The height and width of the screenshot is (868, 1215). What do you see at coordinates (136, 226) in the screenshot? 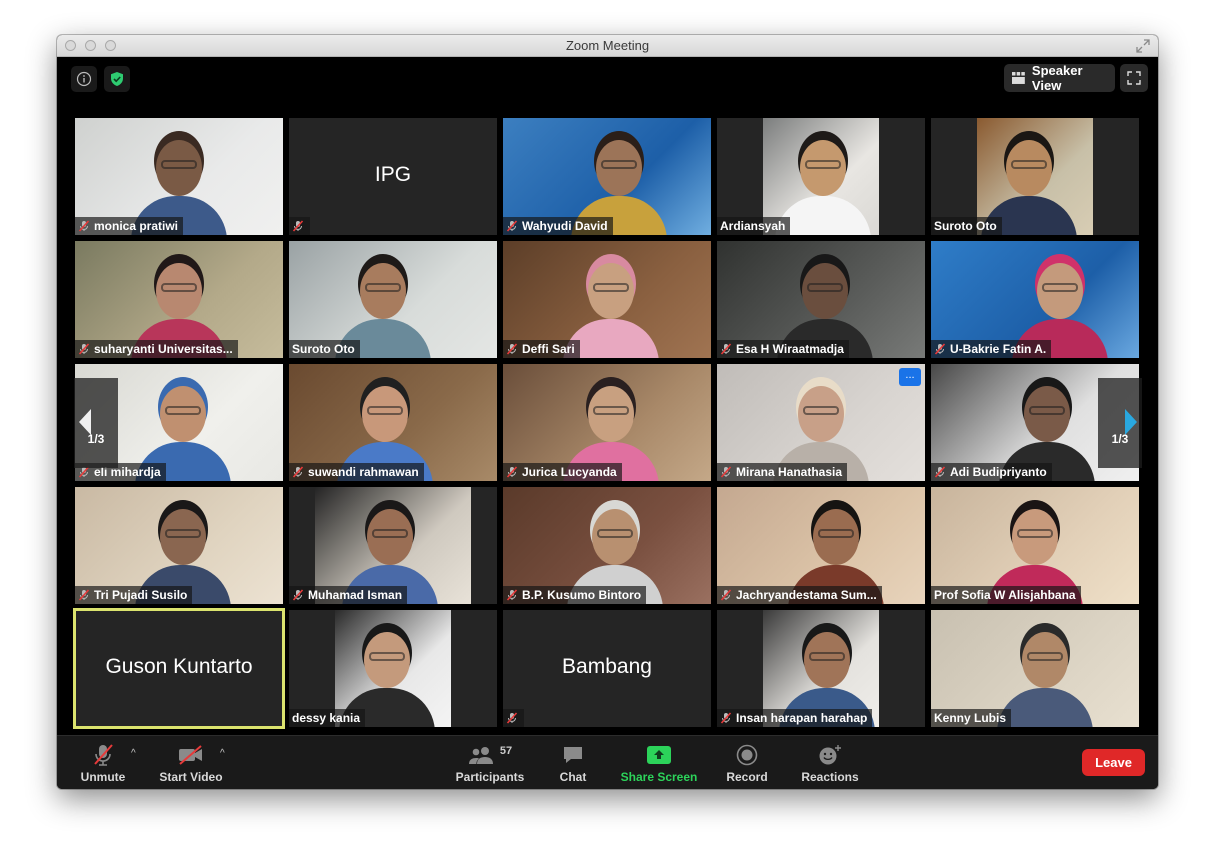
I see `participant-name: monica pratiwi` at bounding box center [136, 226].